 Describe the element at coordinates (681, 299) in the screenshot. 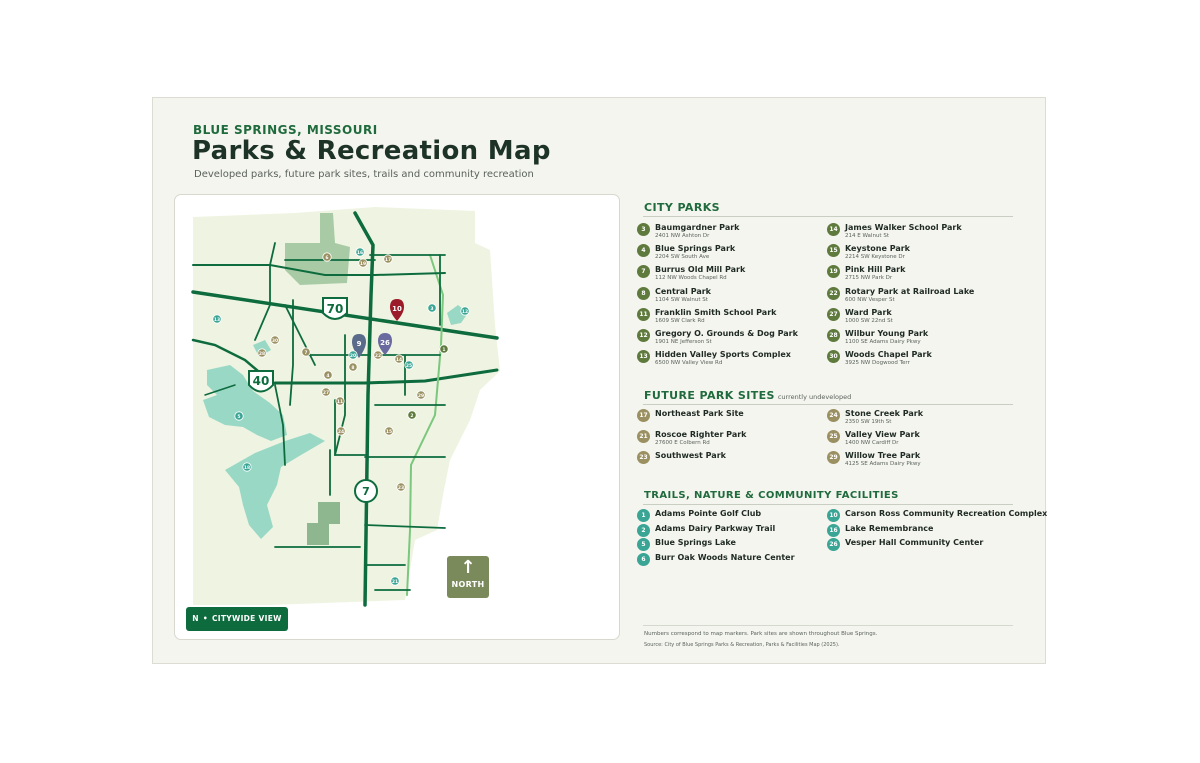

I see `entry-address: 1104 SW Walnut St` at that location.